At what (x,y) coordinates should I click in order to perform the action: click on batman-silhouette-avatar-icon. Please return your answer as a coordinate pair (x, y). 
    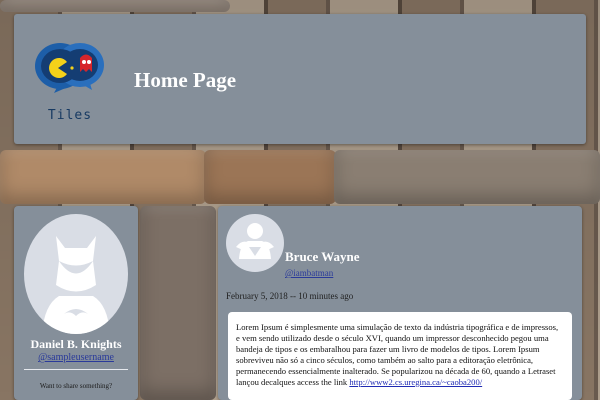
    Looking at the image, I should click on (76, 274).